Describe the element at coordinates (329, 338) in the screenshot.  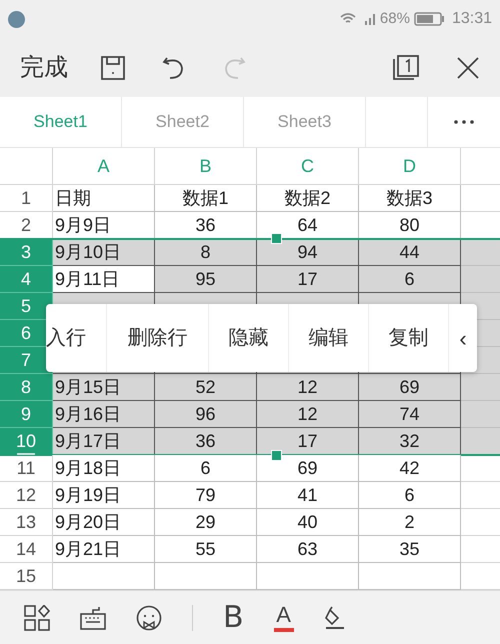
I see `menu-item: 编辑` at that location.